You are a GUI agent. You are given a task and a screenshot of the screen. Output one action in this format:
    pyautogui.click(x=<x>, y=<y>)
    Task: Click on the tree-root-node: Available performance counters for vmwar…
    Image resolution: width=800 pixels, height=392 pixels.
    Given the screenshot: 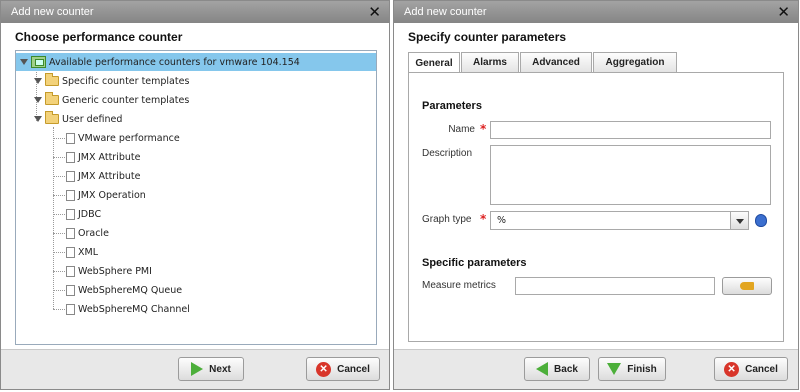 What is the action you would take?
    pyautogui.click(x=196, y=62)
    